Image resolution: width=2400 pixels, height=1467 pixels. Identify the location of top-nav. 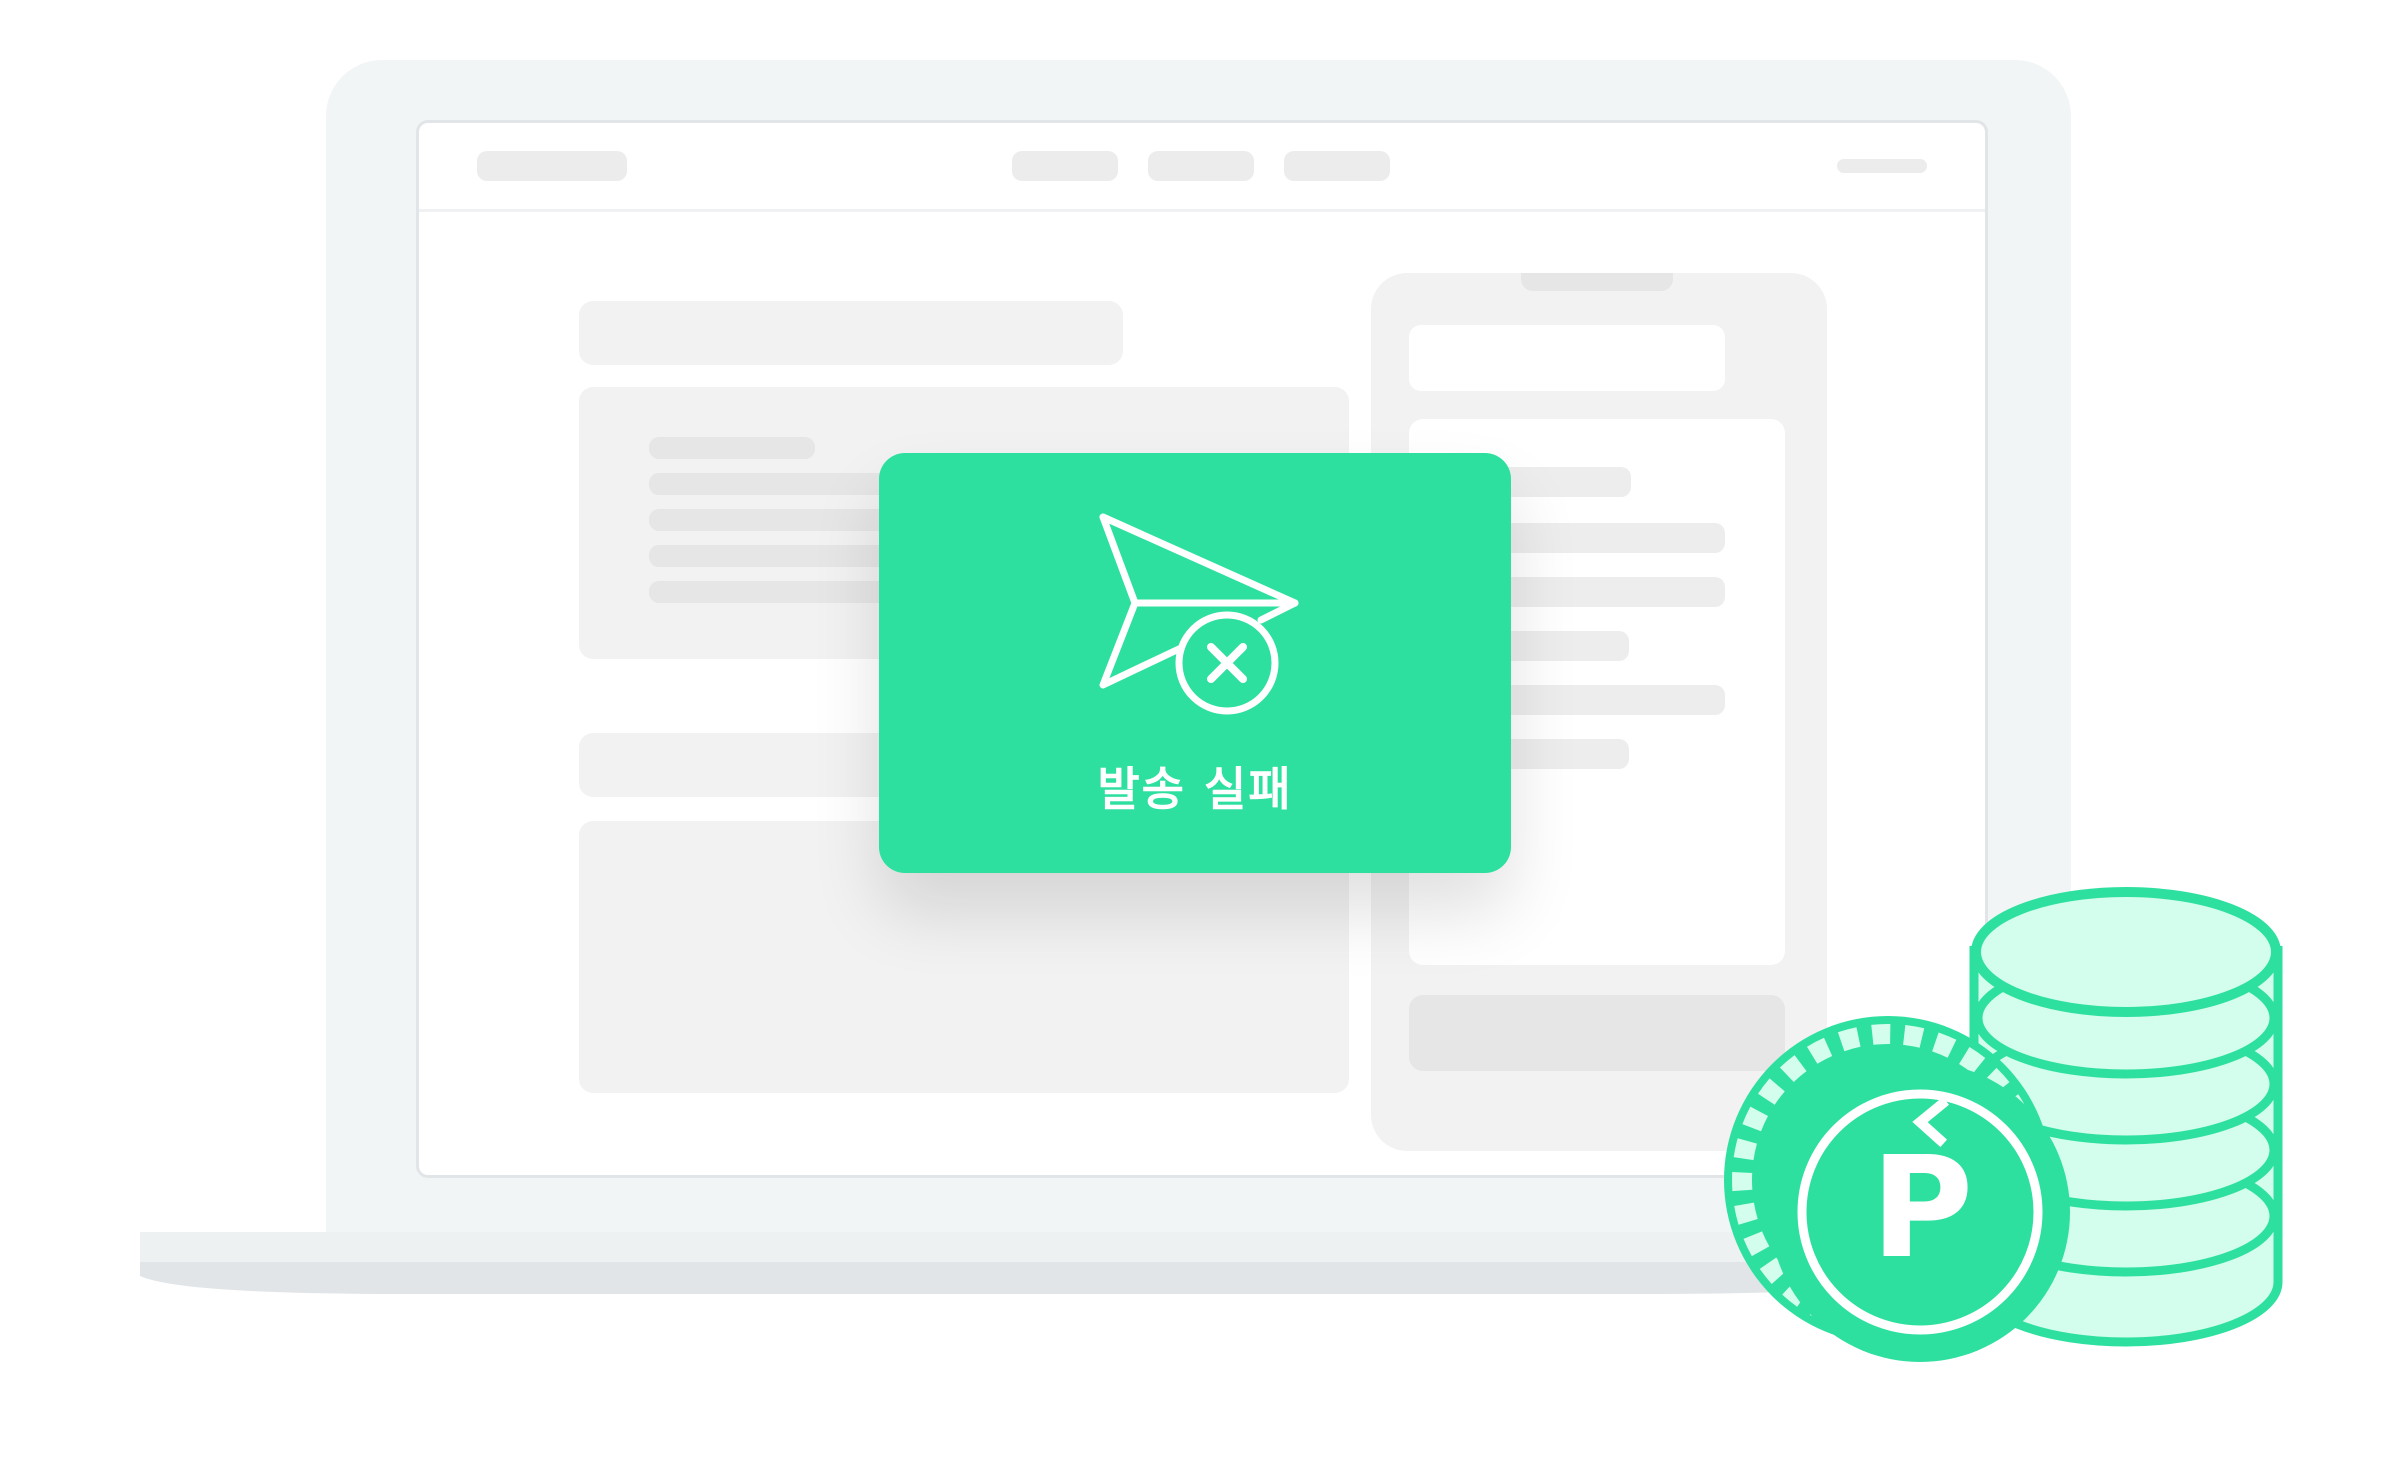
(1202, 167).